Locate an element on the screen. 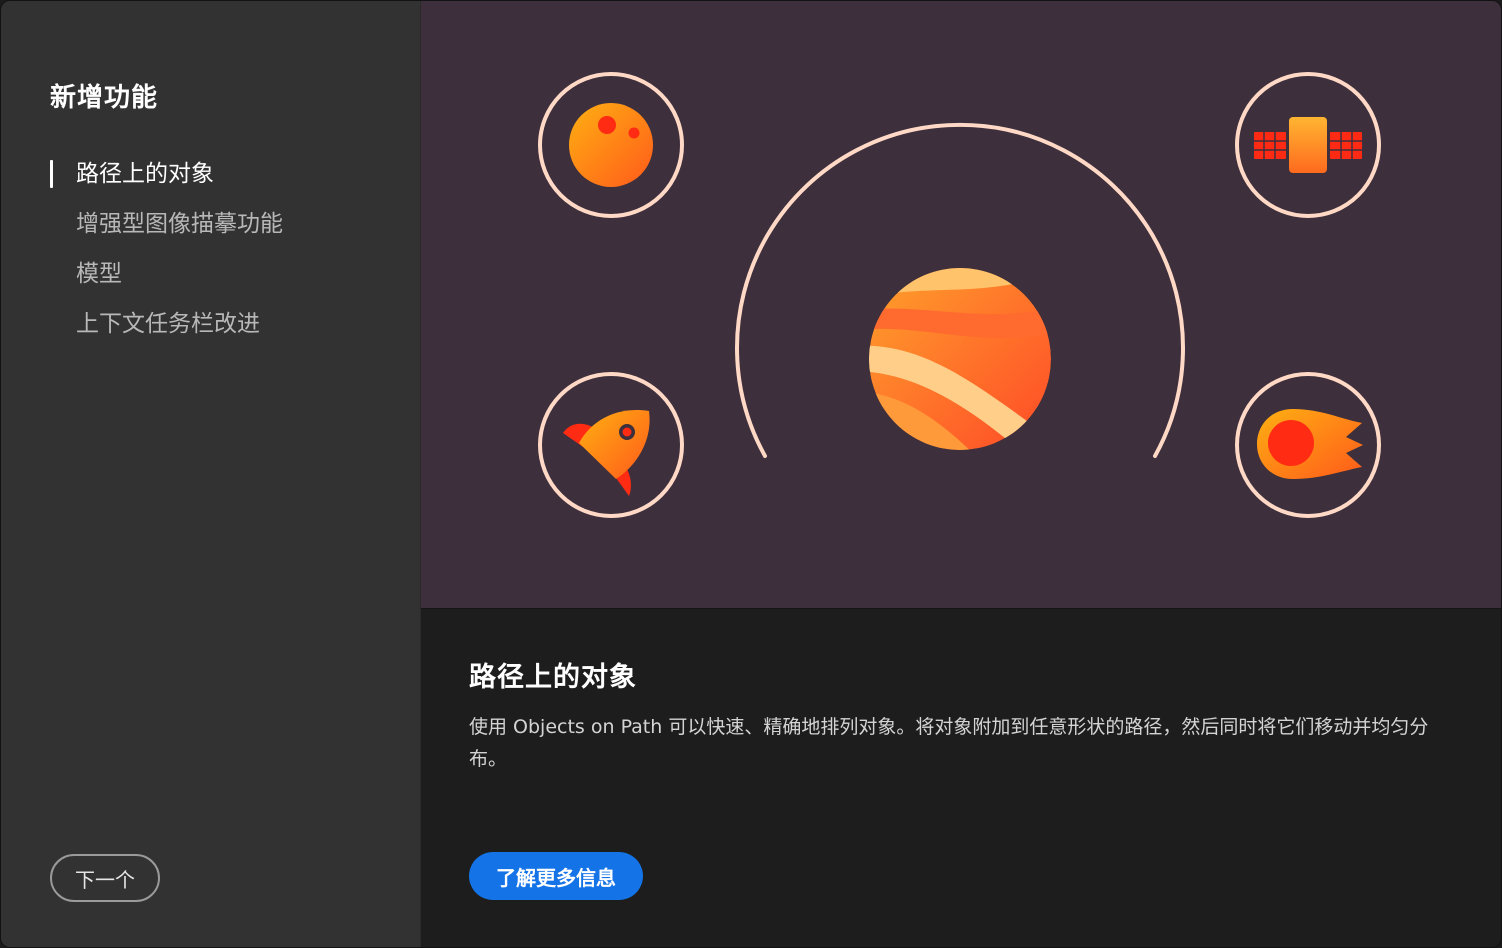 The image size is (1502, 948). satellite-icon is located at coordinates (1308, 145).